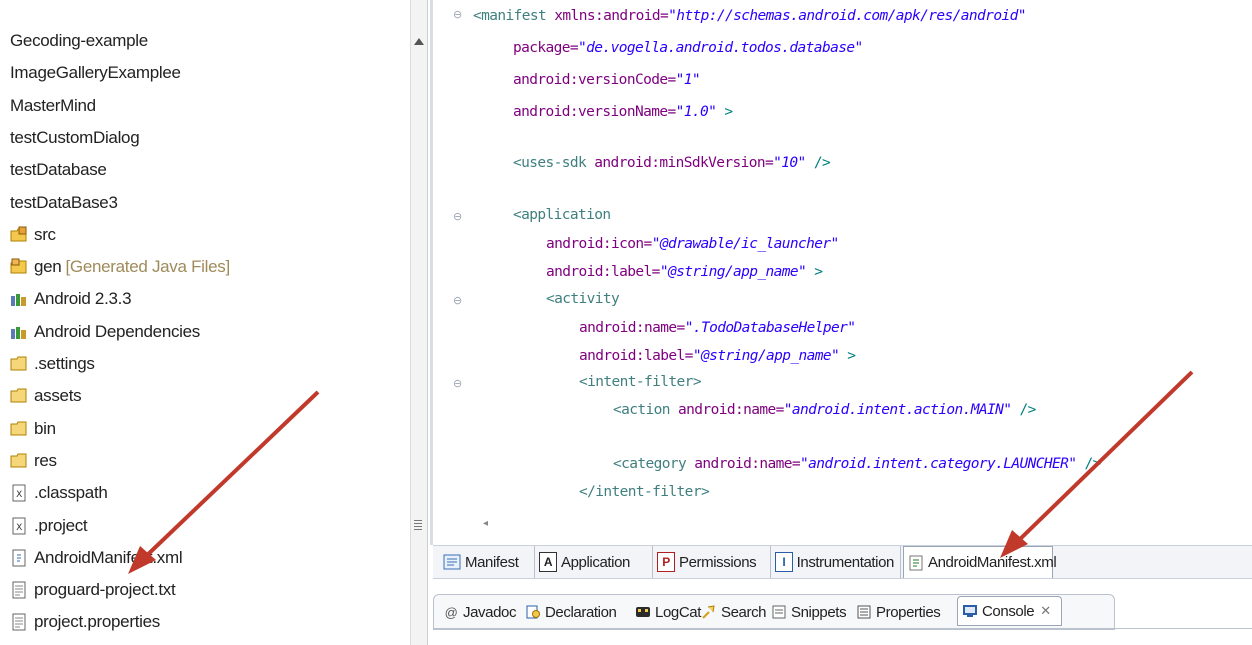 The width and height of the screenshot is (1252, 645). I want to click on code-line: <application, so click(562, 215).